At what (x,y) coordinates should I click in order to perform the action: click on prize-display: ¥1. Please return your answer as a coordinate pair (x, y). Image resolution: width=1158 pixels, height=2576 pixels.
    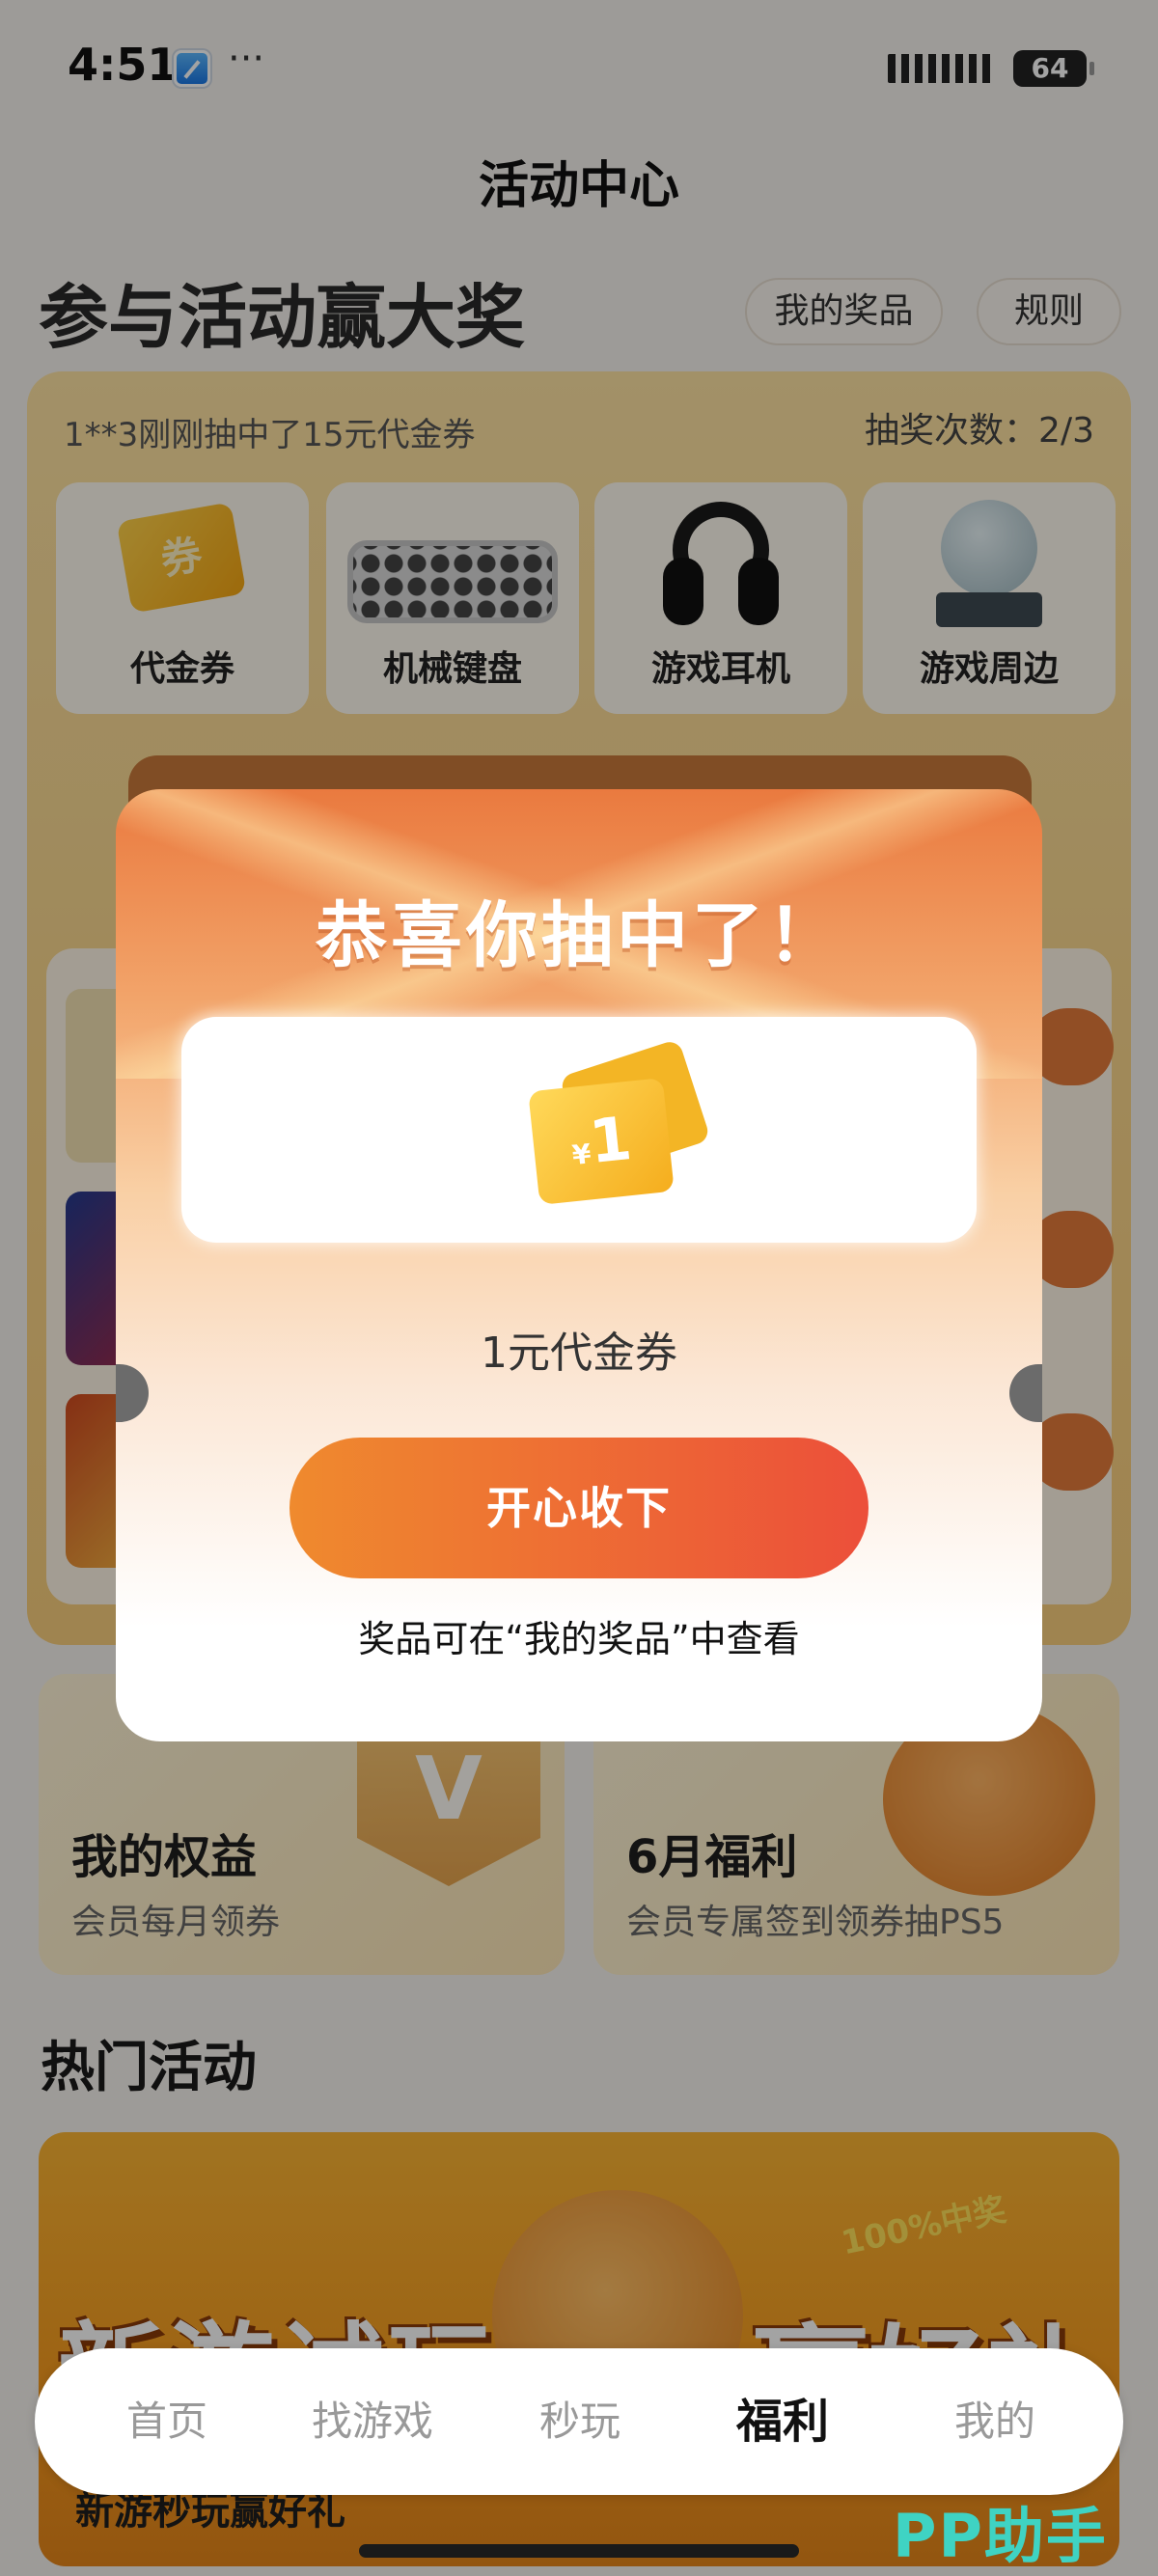
    Looking at the image, I should click on (579, 1130).